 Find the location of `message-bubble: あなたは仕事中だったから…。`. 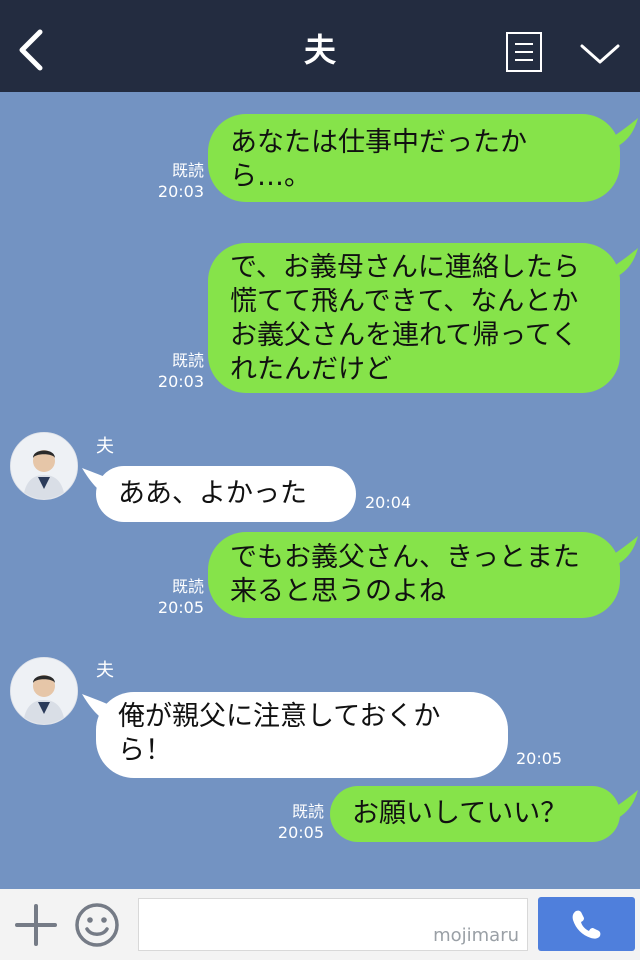

message-bubble: あなたは仕事中だったから…。 is located at coordinates (414, 158).